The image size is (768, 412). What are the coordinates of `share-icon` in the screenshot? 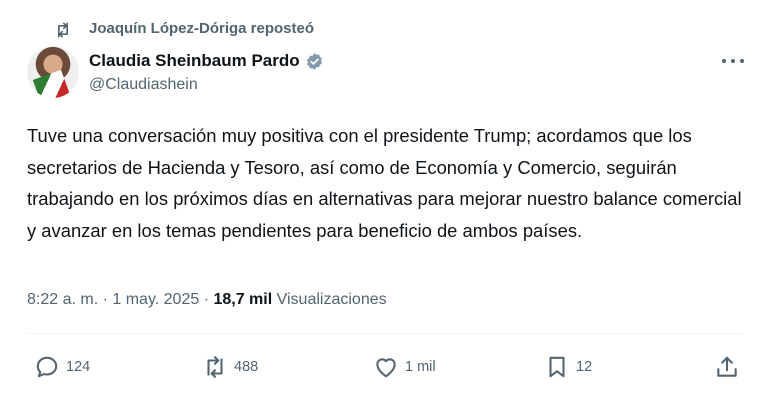 It's located at (727, 366).